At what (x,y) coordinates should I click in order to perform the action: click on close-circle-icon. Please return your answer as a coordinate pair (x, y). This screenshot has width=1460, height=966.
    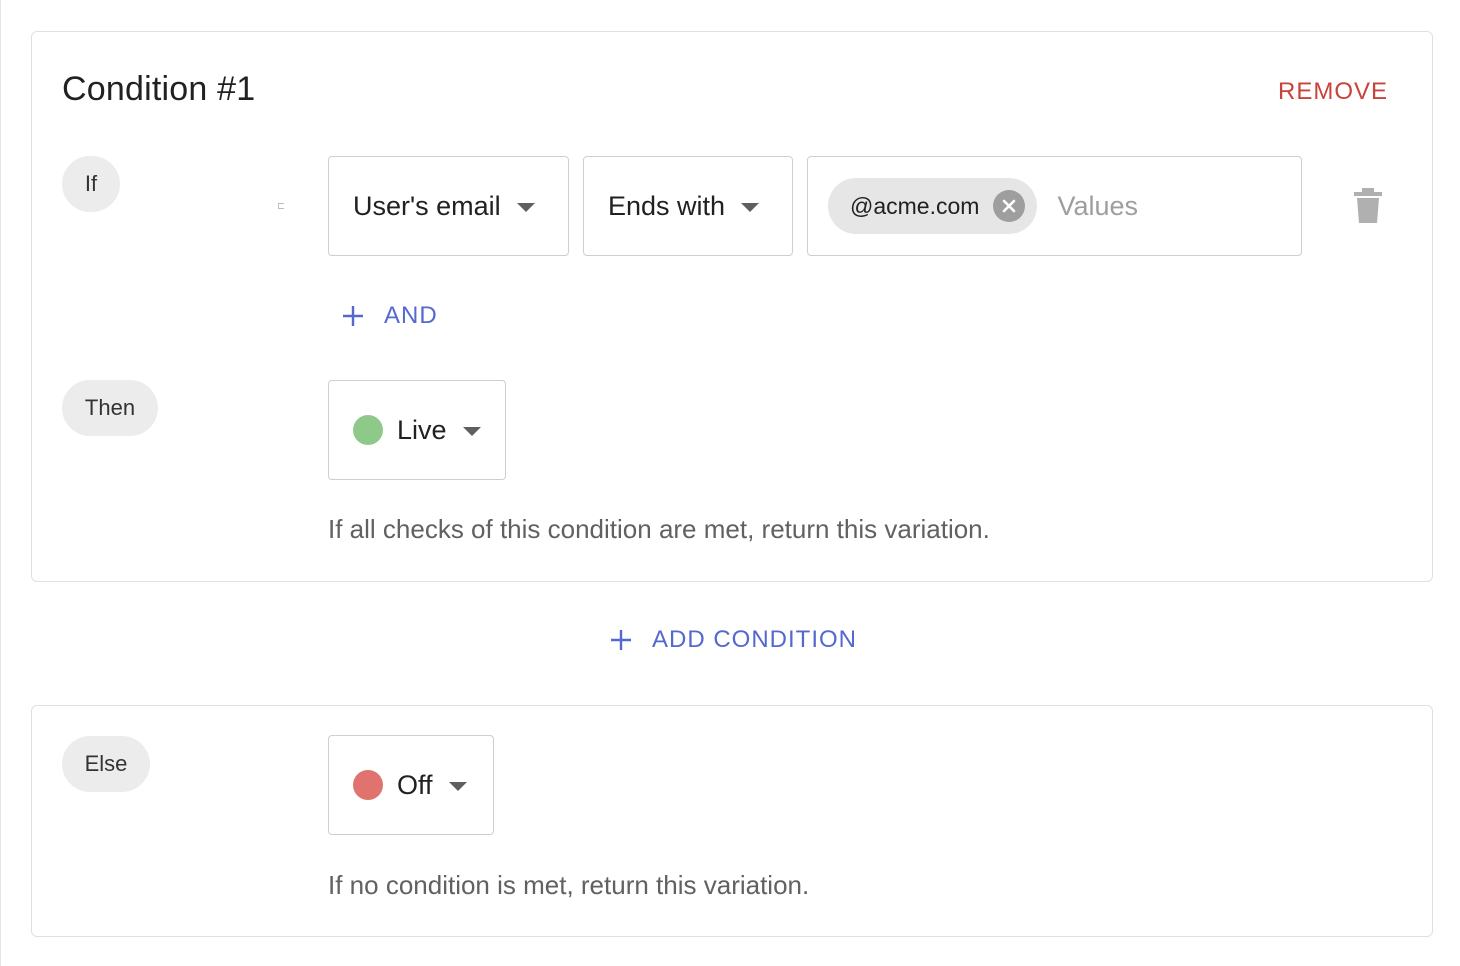
    Looking at the image, I should click on (1009, 206).